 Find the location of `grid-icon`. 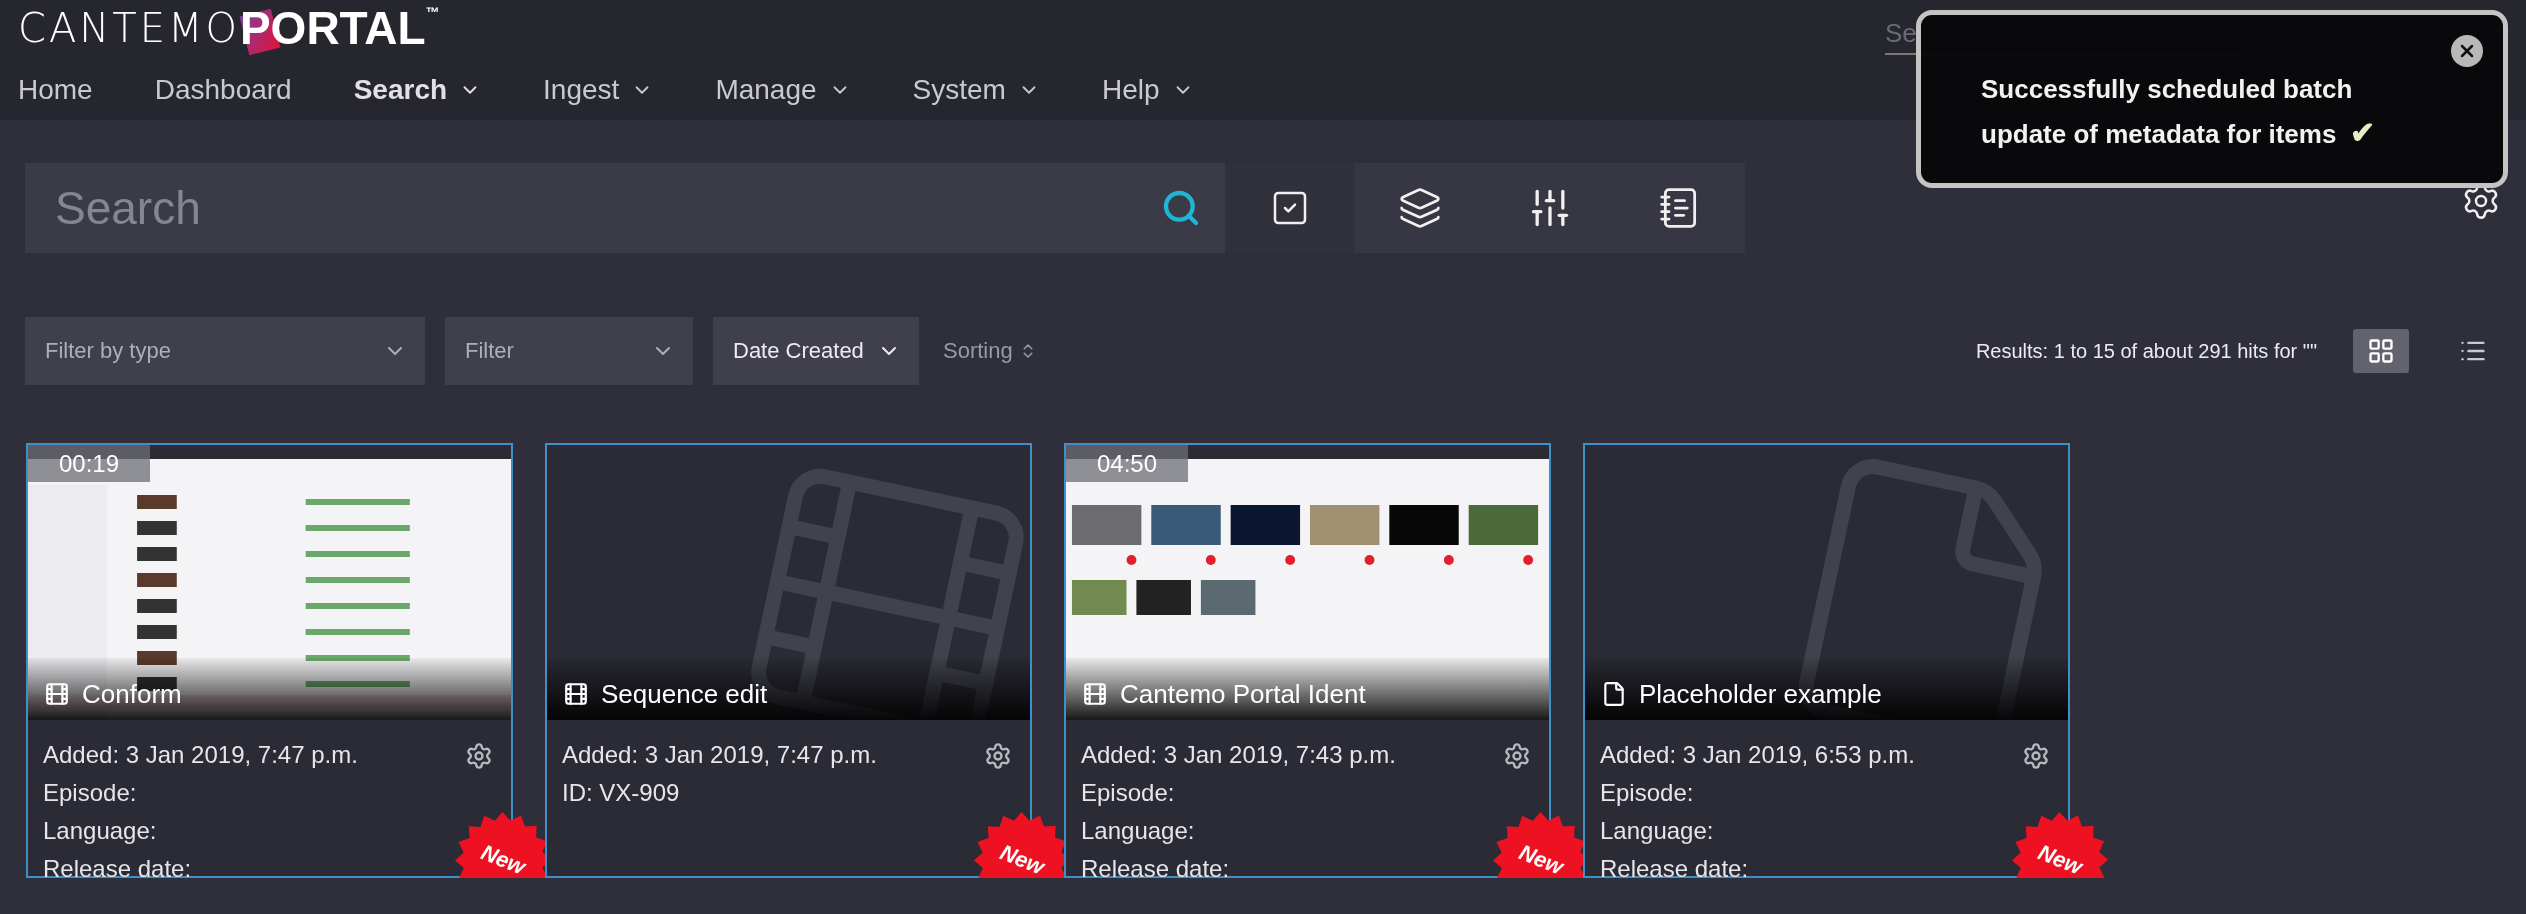

grid-icon is located at coordinates (2381, 351).